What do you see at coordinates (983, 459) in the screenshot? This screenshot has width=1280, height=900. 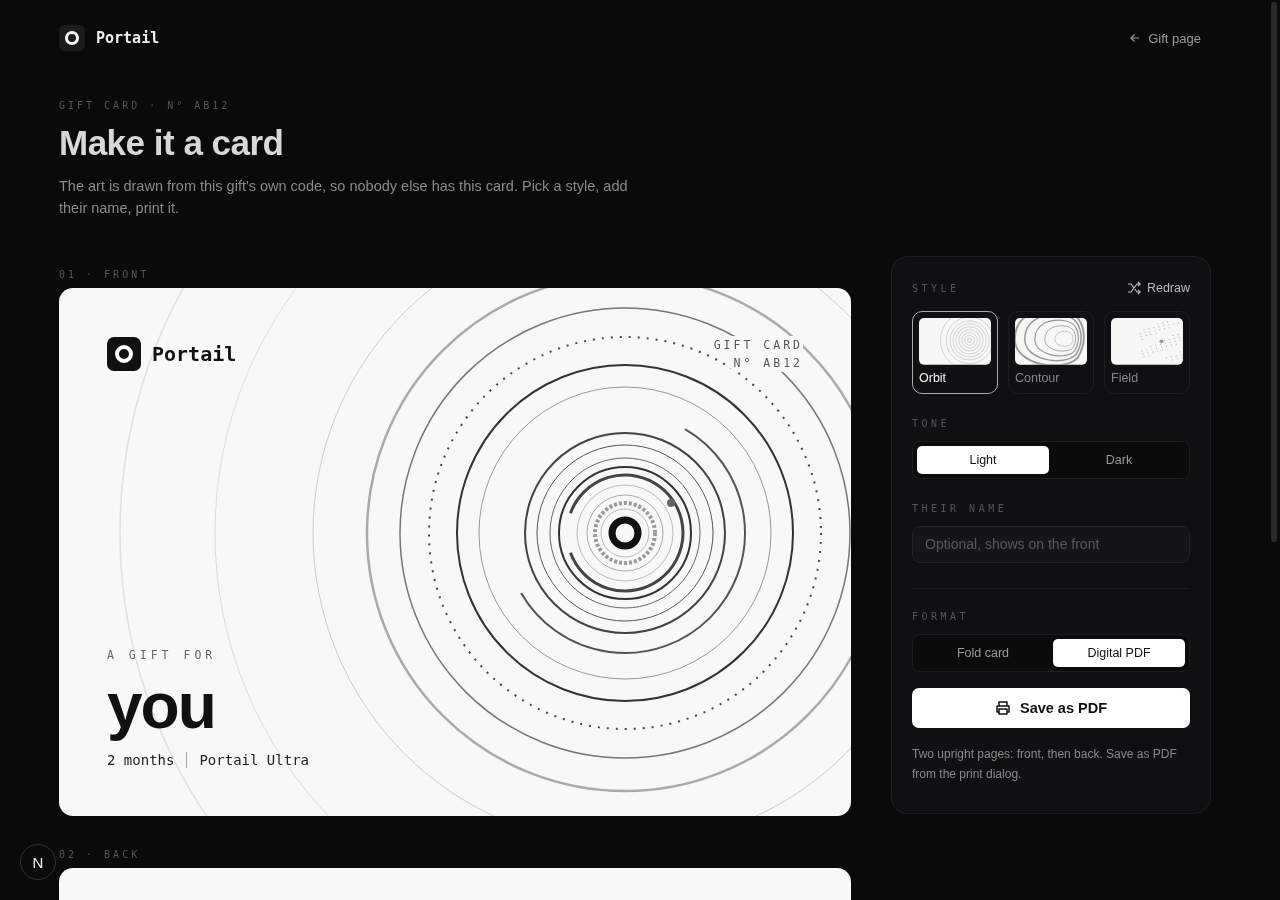 I see `tone-option: Light` at bounding box center [983, 459].